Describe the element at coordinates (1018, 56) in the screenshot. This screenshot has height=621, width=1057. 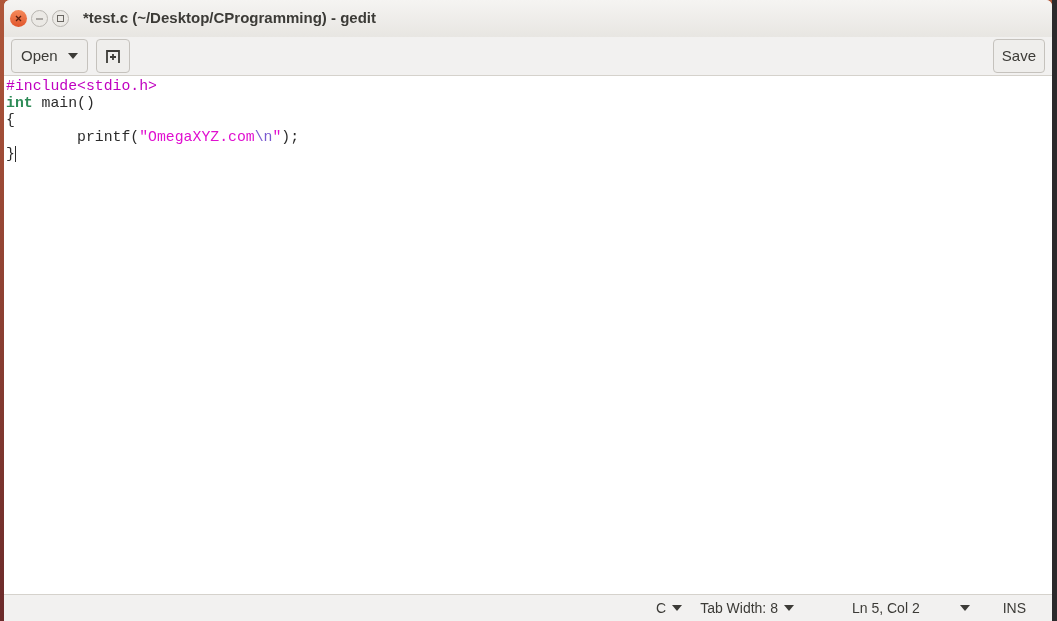
I see `save-button: Save` at that location.